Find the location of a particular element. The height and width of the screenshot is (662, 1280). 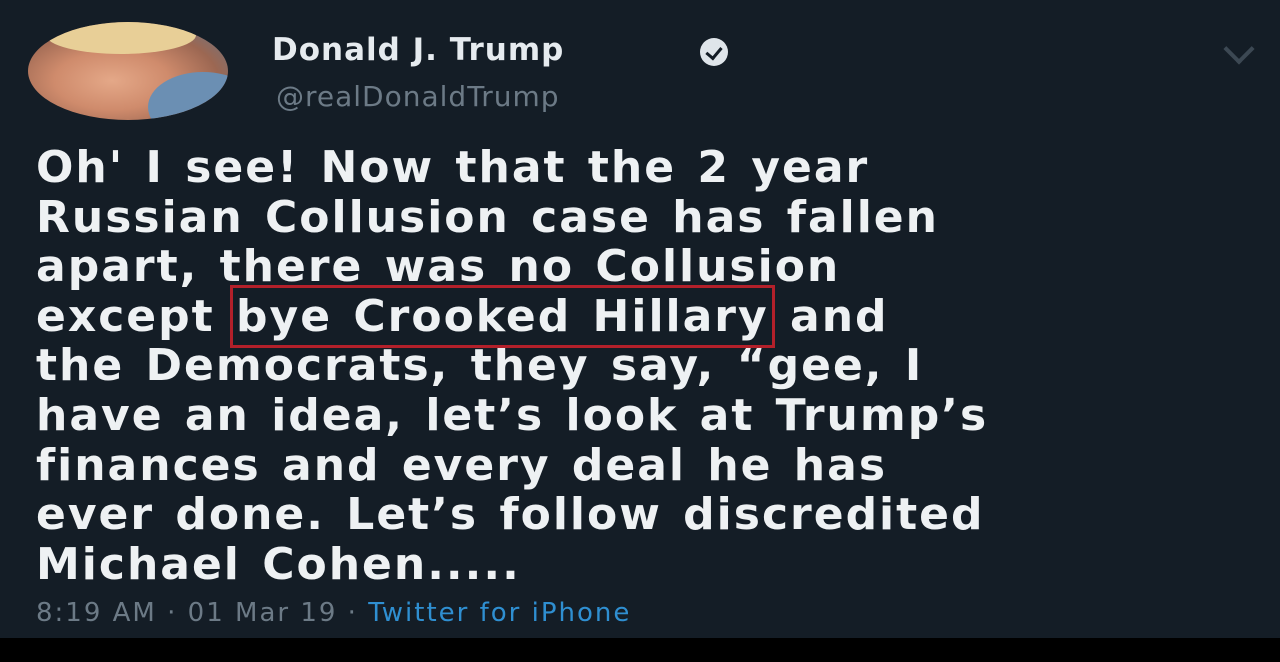

tweet-text-line: ever done. Let’s follow discredited is located at coordinates (510, 515).